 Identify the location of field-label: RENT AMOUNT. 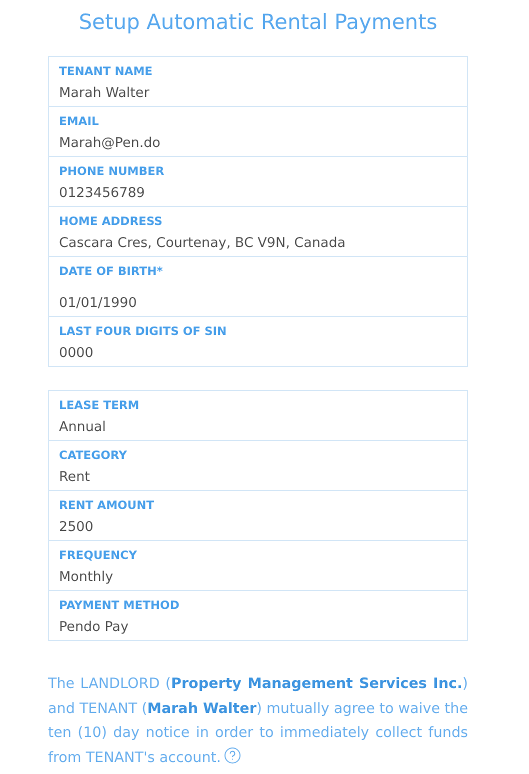
(107, 505).